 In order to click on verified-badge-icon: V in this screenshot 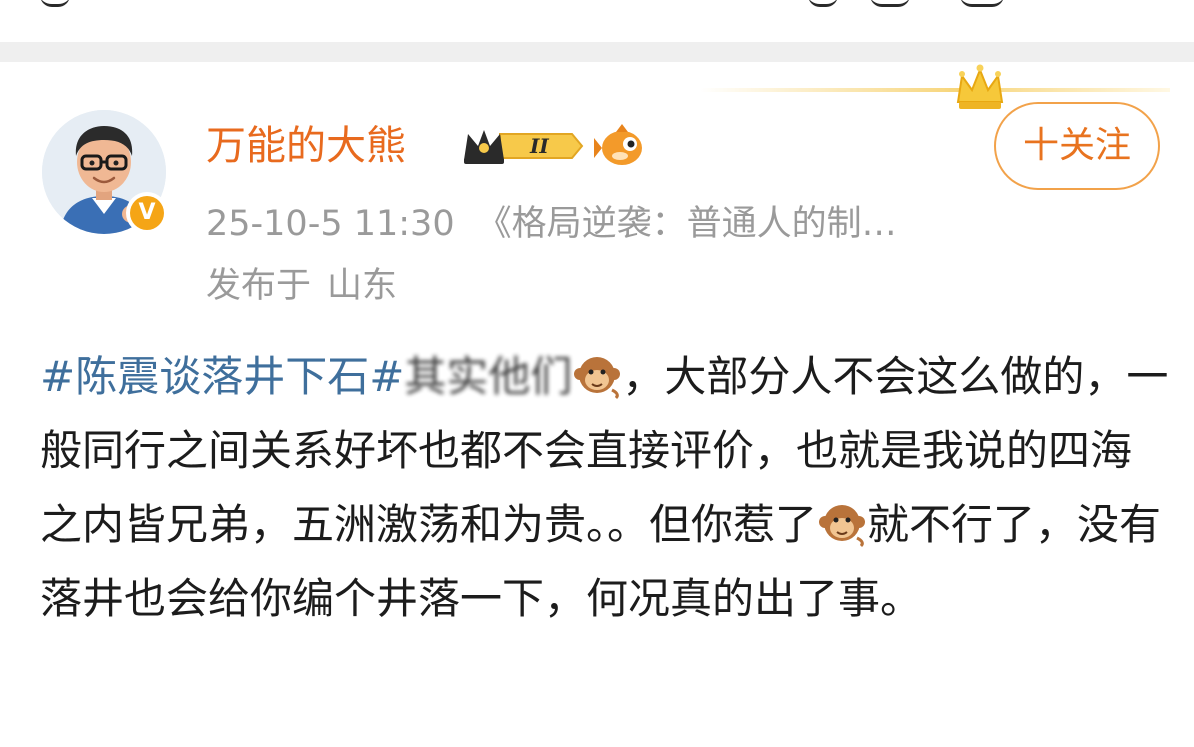, I will do `click(147, 213)`.